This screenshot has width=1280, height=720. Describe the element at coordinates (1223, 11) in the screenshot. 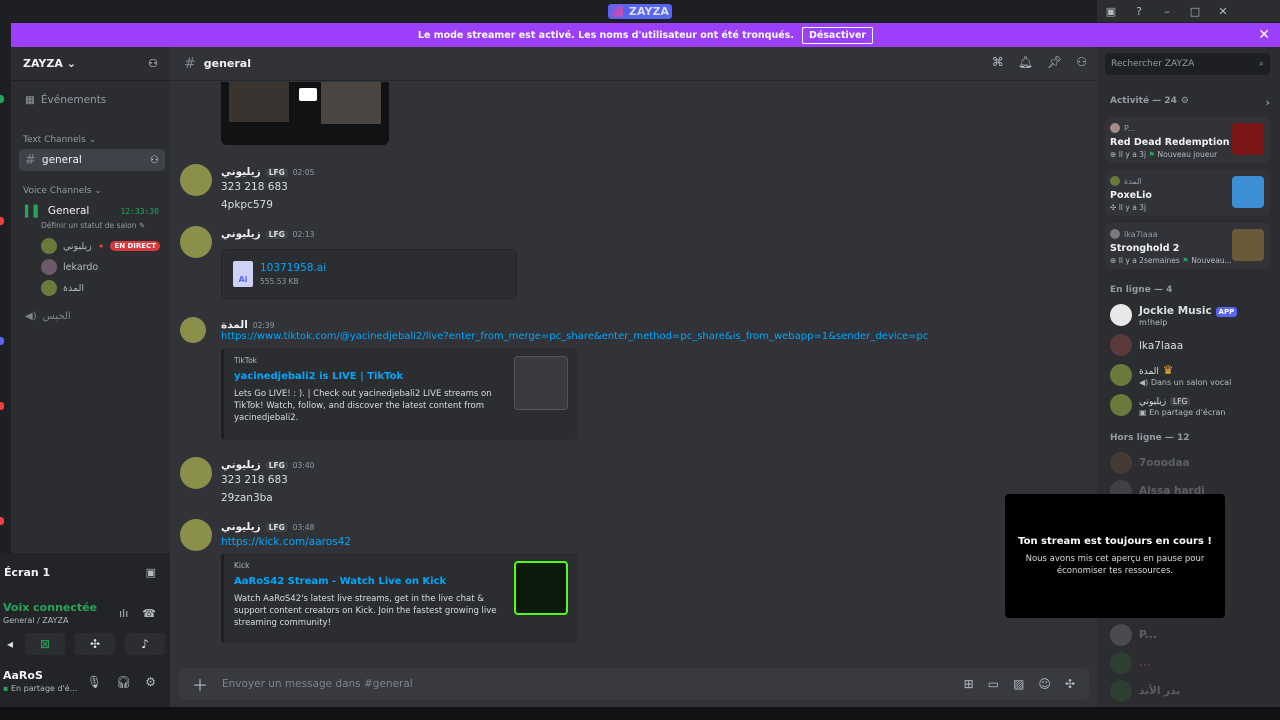

I see `close-window-button: ✕` at that location.